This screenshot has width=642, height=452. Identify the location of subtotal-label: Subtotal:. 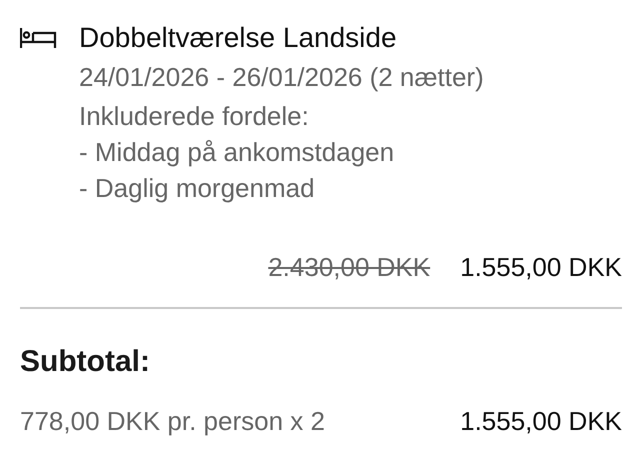
(85, 362).